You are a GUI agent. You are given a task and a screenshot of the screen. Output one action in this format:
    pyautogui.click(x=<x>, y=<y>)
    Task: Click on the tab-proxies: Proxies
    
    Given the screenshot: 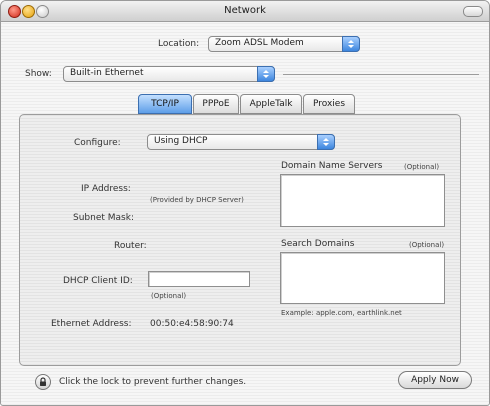 What is the action you would take?
    pyautogui.click(x=329, y=104)
    